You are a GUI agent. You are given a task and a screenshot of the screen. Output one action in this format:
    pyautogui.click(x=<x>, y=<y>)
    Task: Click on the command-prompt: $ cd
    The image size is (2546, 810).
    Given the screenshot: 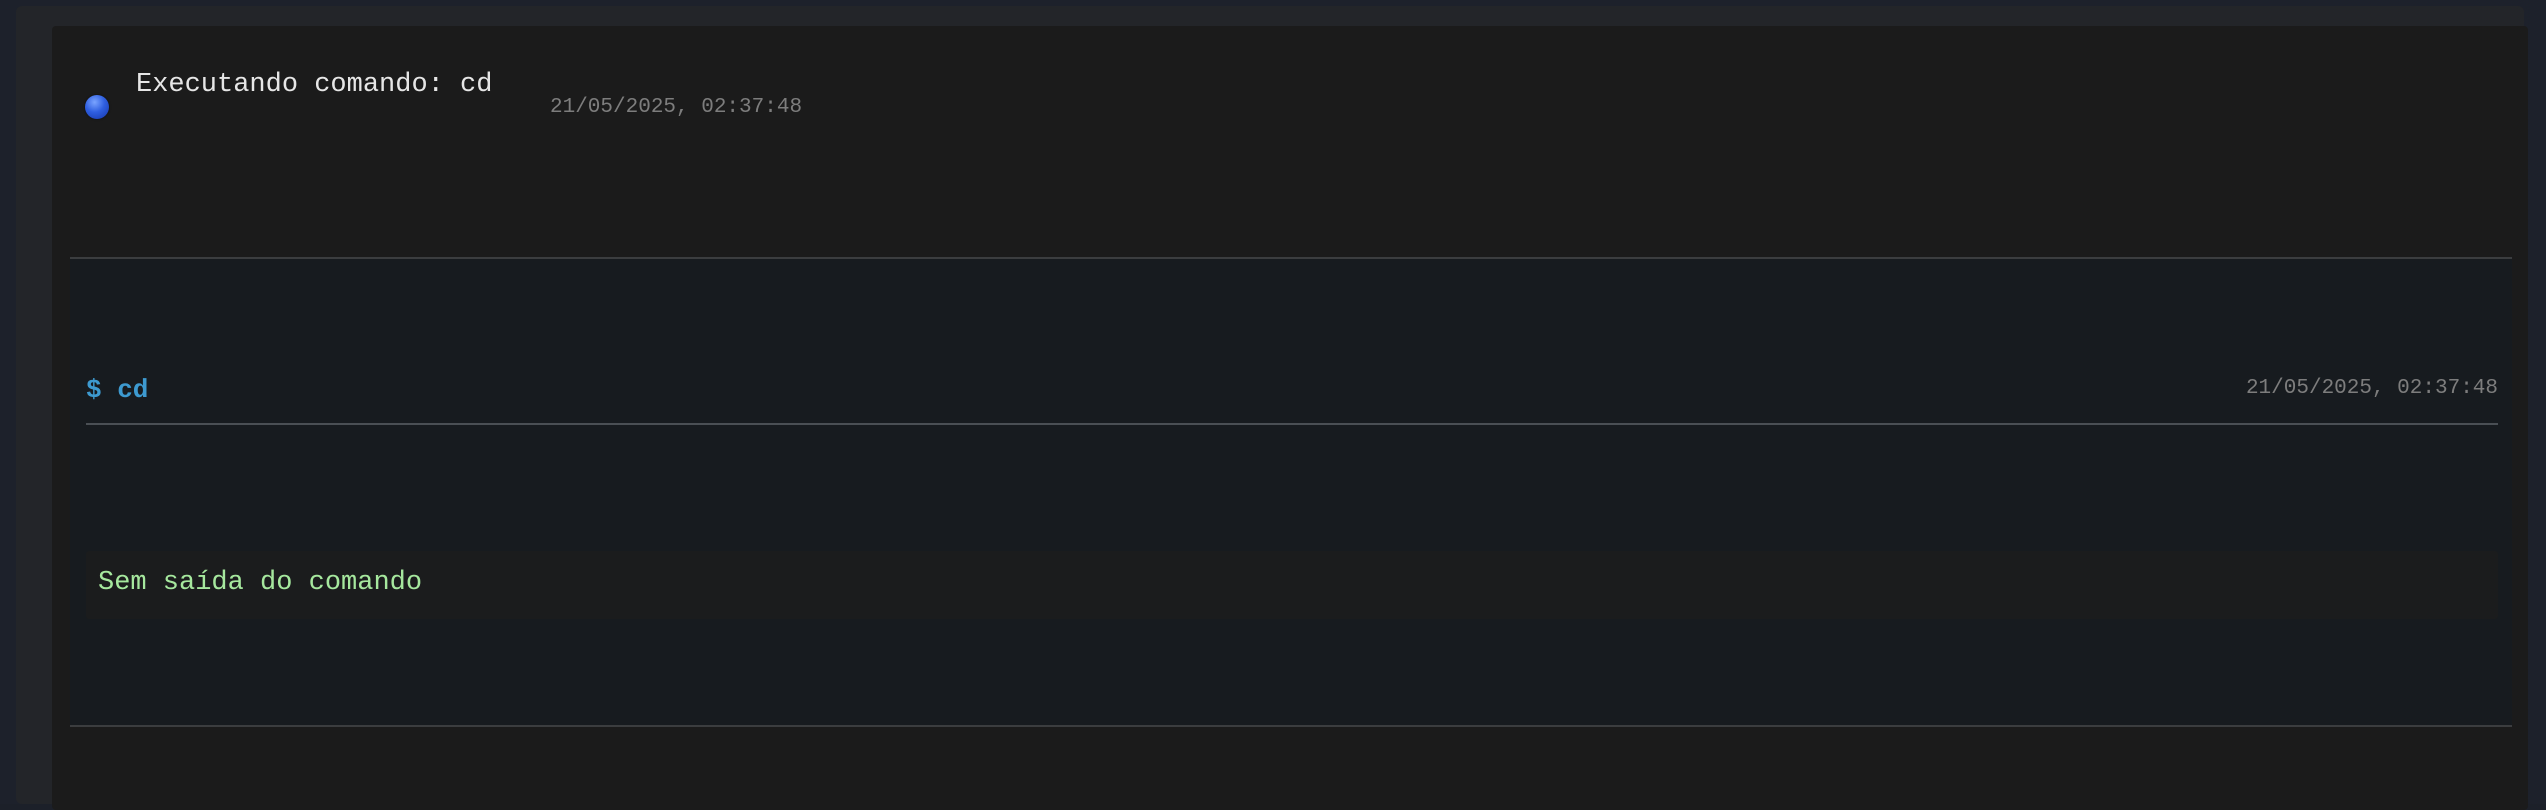 What is the action you would take?
    pyautogui.click(x=117, y=390)
    